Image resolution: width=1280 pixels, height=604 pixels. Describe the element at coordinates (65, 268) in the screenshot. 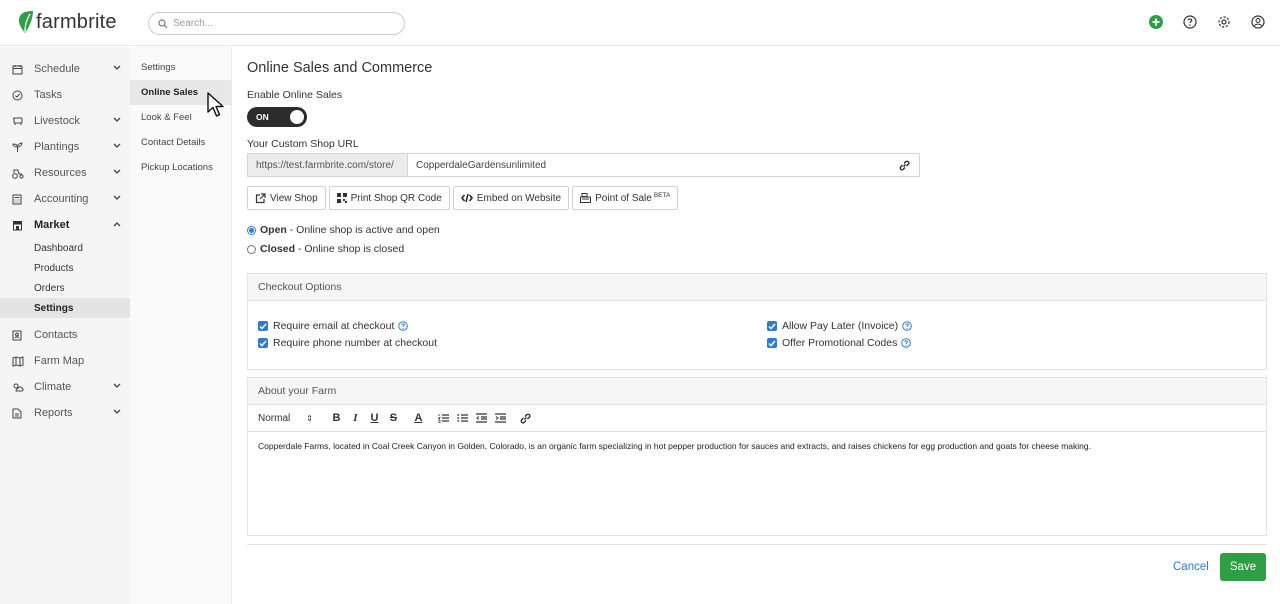

I see `sidebar-subitem-products: Products` at that location.